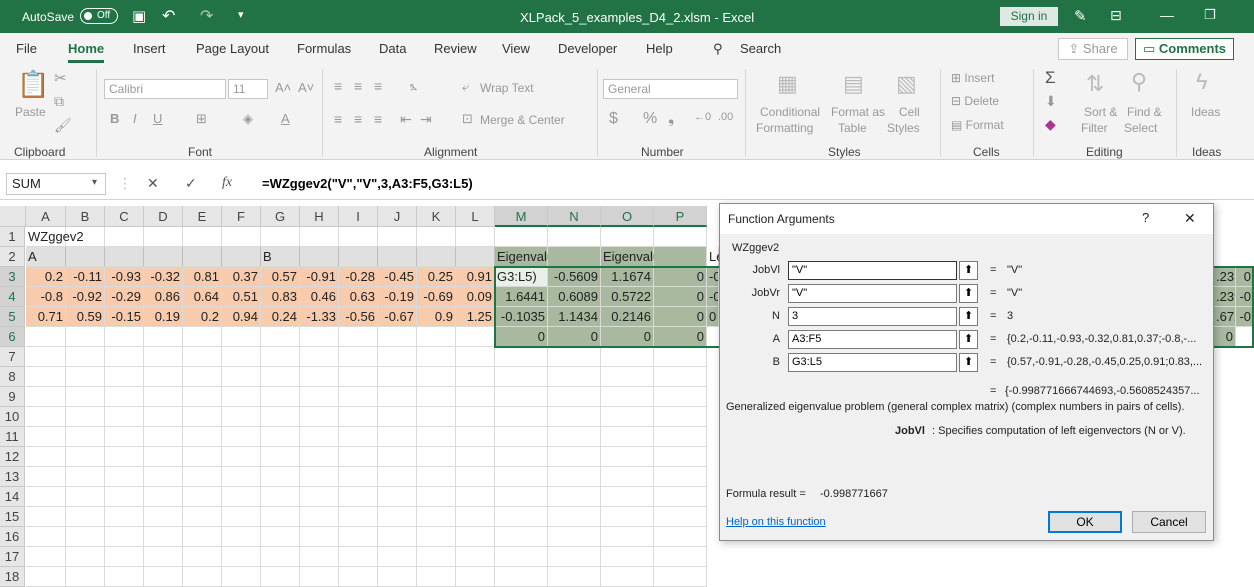  I want to click on output-cell: 0.2146, so click(627, 317).